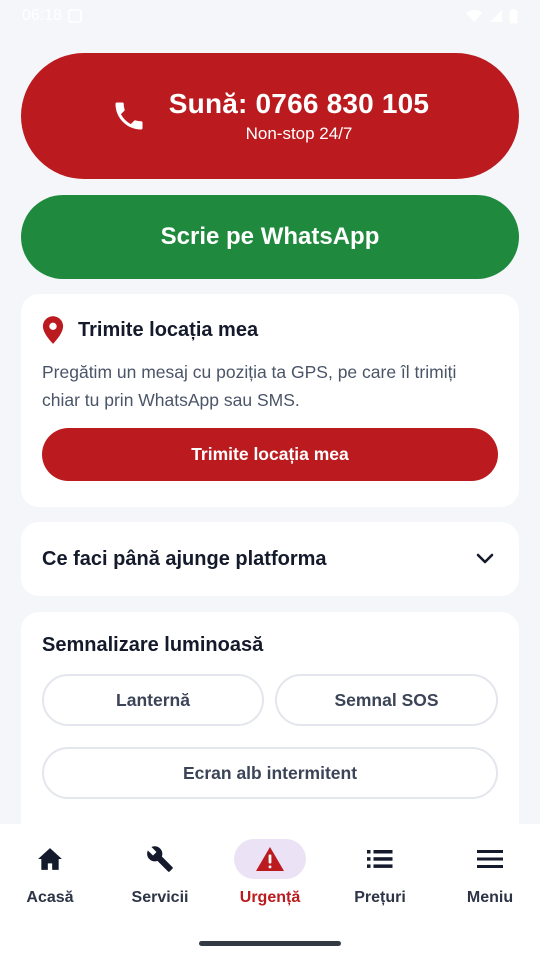  I want to click on white-flash-screen-button: Ecran alb intermitent, so click(270, 773).